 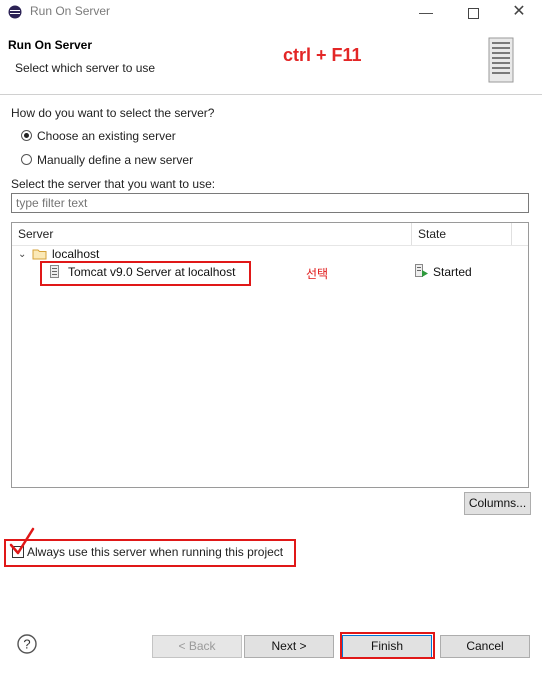 What do you see at coordinates (75, 254) in the screenshot?
I see `tree-node-localhost: localhost` at bounding box center [75, 254].